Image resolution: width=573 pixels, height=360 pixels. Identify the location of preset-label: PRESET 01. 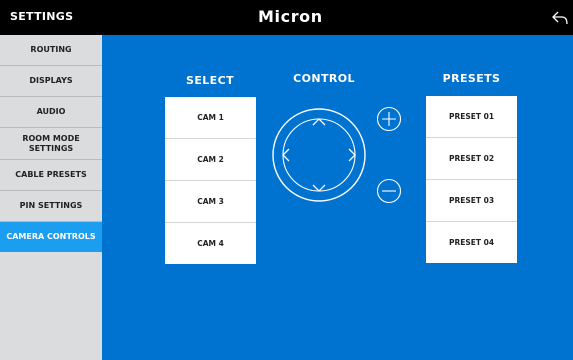
(471, 116).